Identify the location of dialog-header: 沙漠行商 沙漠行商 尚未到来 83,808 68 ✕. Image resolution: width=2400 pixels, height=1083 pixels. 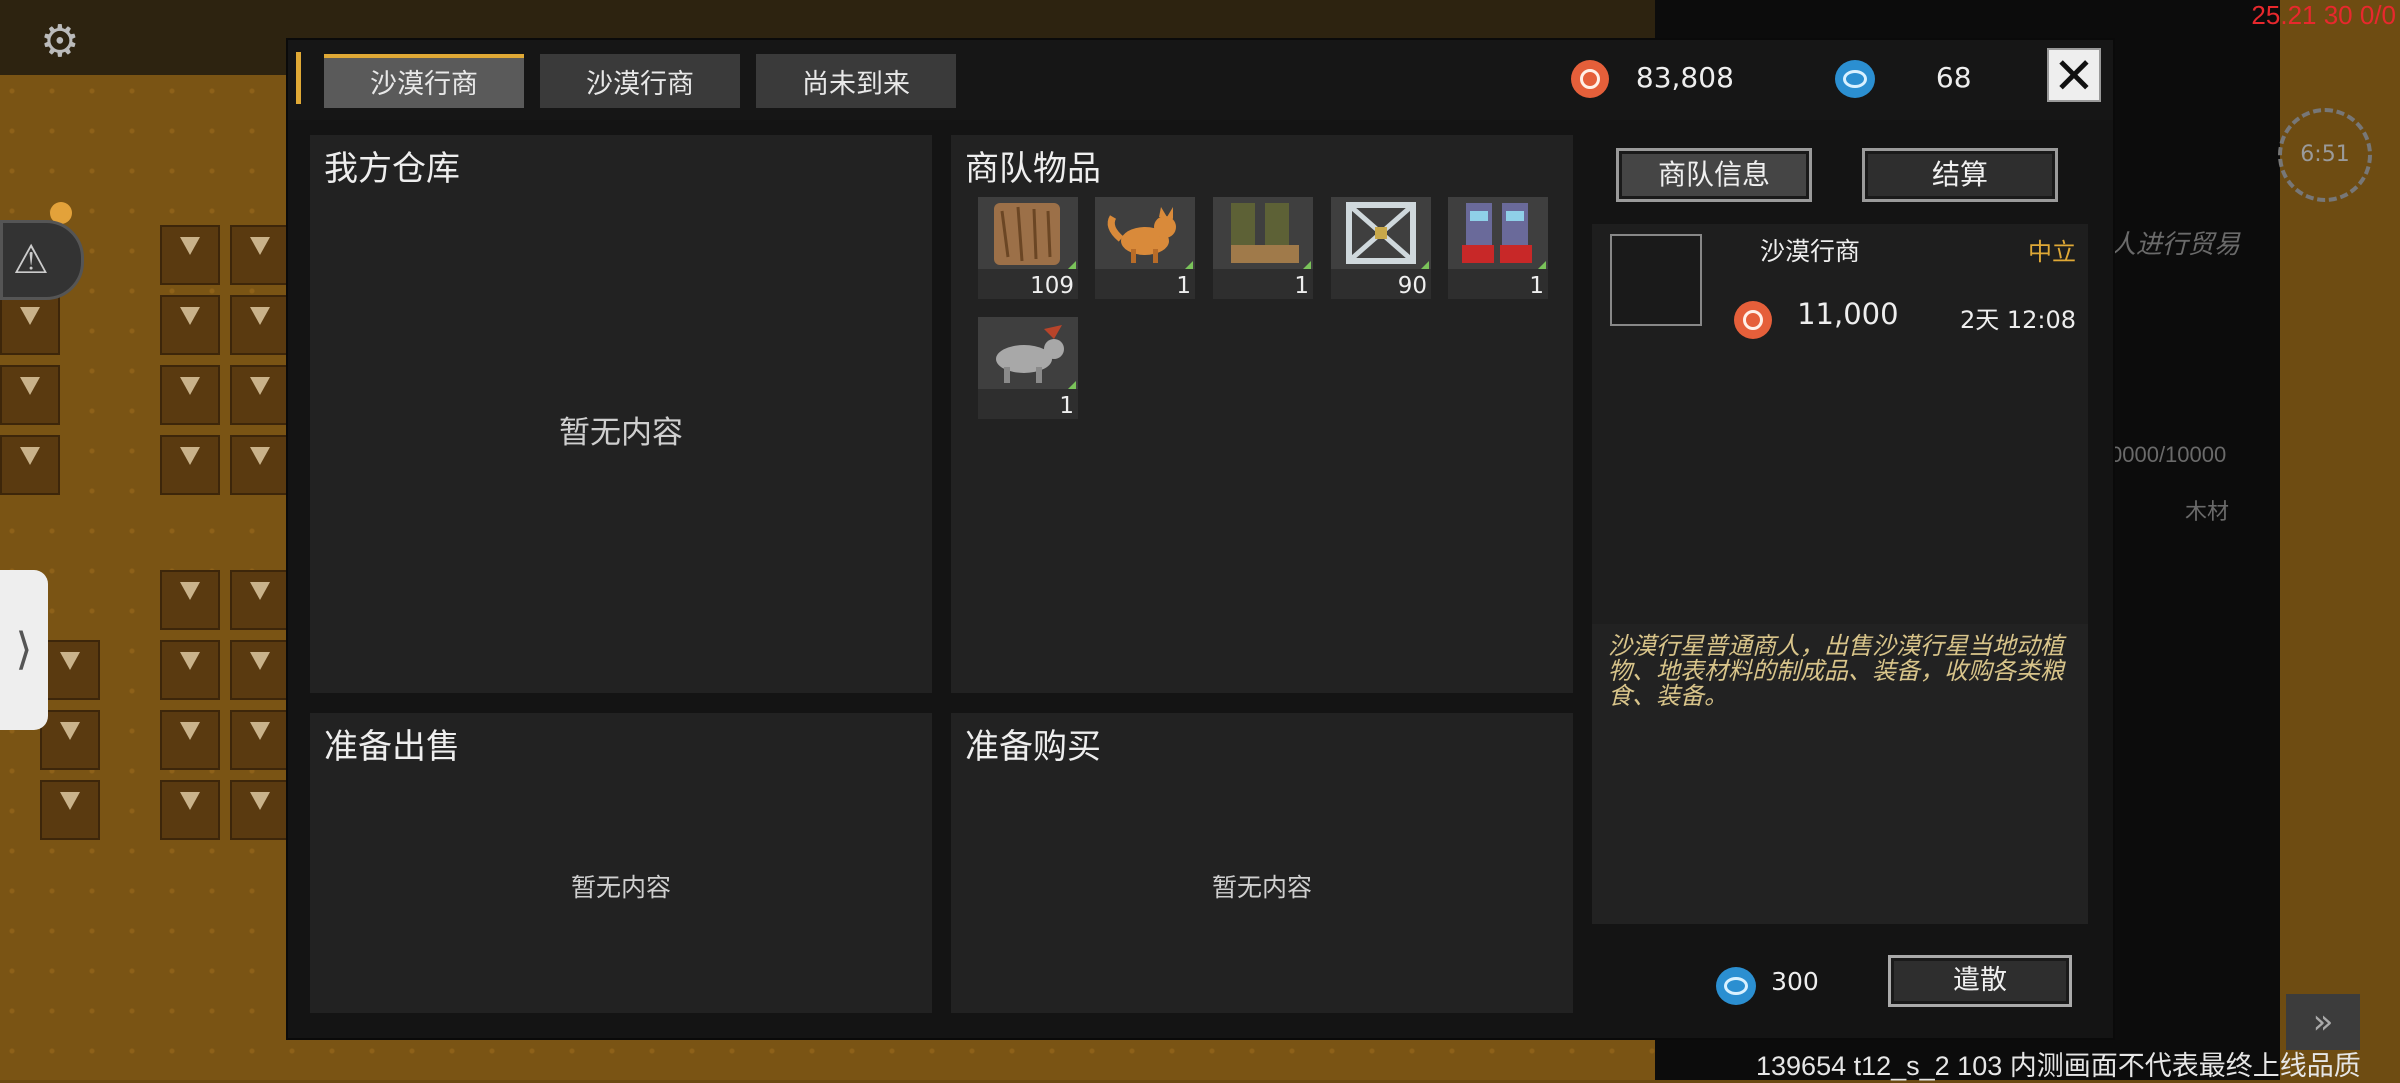
(1200, 80).